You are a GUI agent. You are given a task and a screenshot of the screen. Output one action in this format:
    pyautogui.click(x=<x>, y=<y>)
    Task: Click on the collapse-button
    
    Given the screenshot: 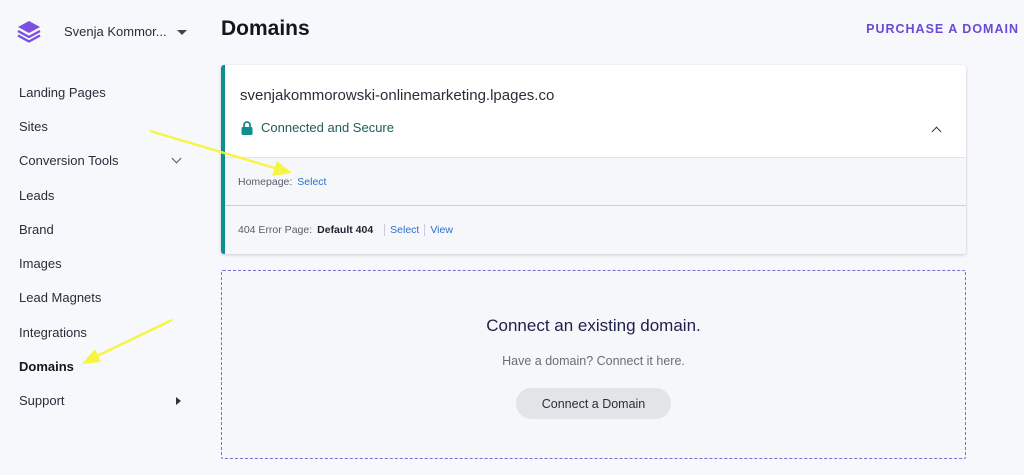 What is the action you would take?
    pyautogui.click(x=937, y=130)
    